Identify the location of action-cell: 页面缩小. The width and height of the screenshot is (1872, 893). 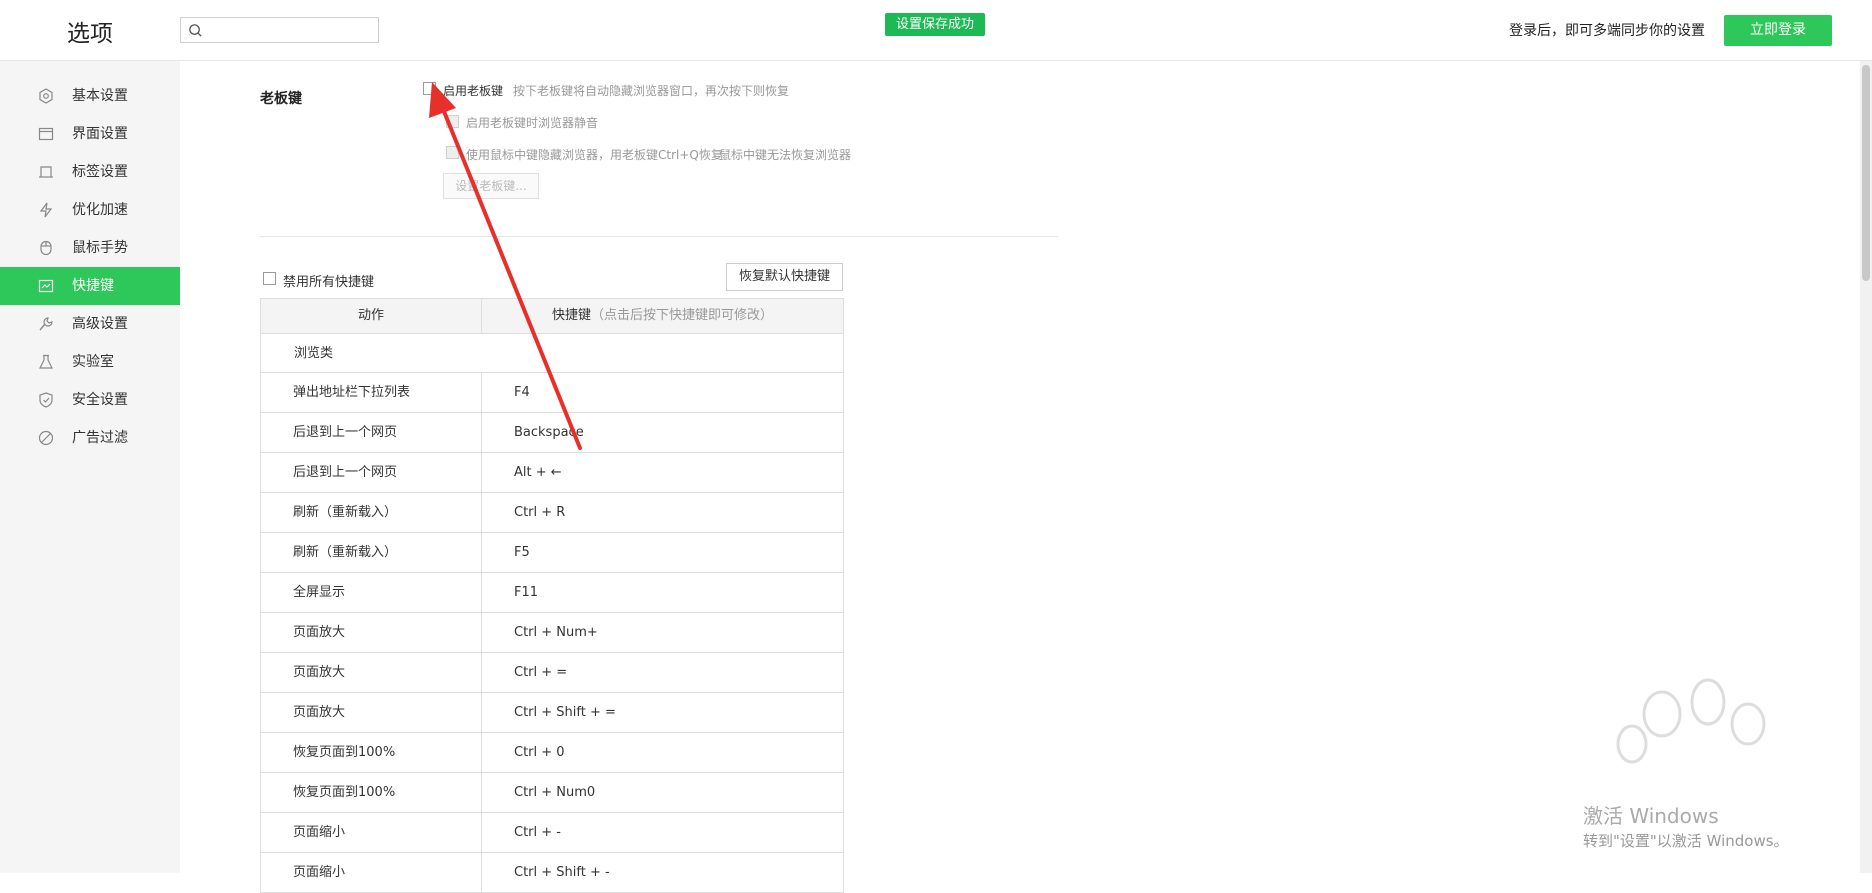
(371, 832).